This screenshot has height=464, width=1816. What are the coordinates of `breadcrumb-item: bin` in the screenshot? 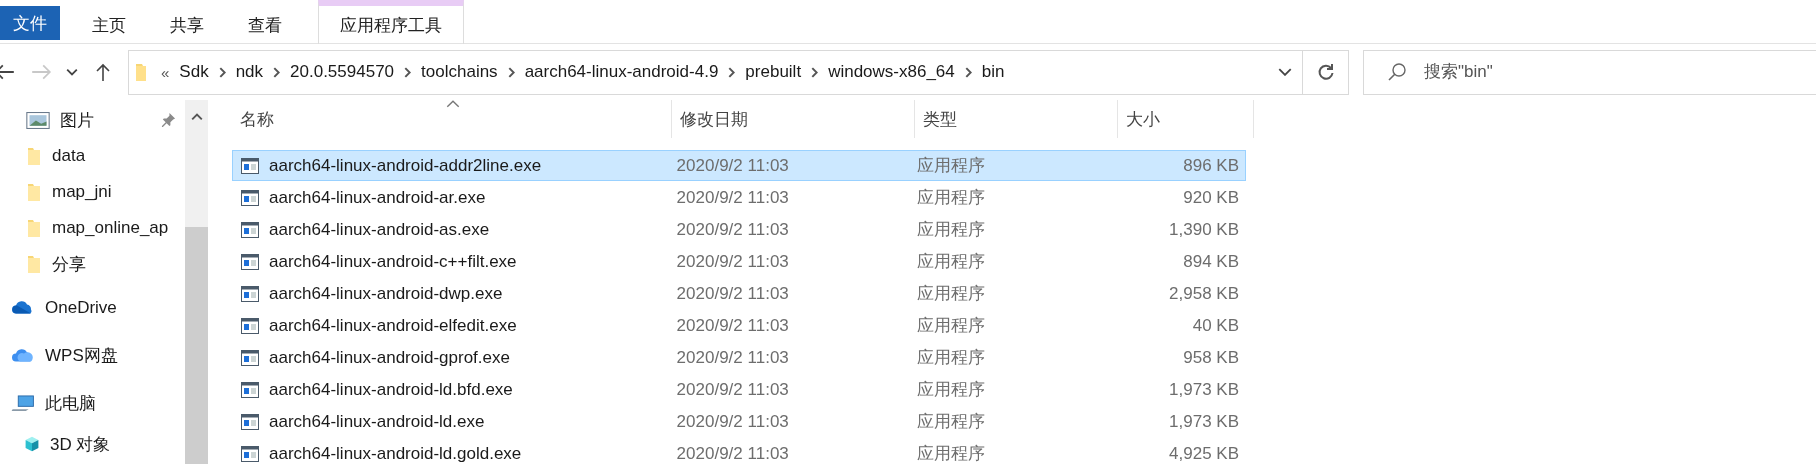 It's located at (993, 72).